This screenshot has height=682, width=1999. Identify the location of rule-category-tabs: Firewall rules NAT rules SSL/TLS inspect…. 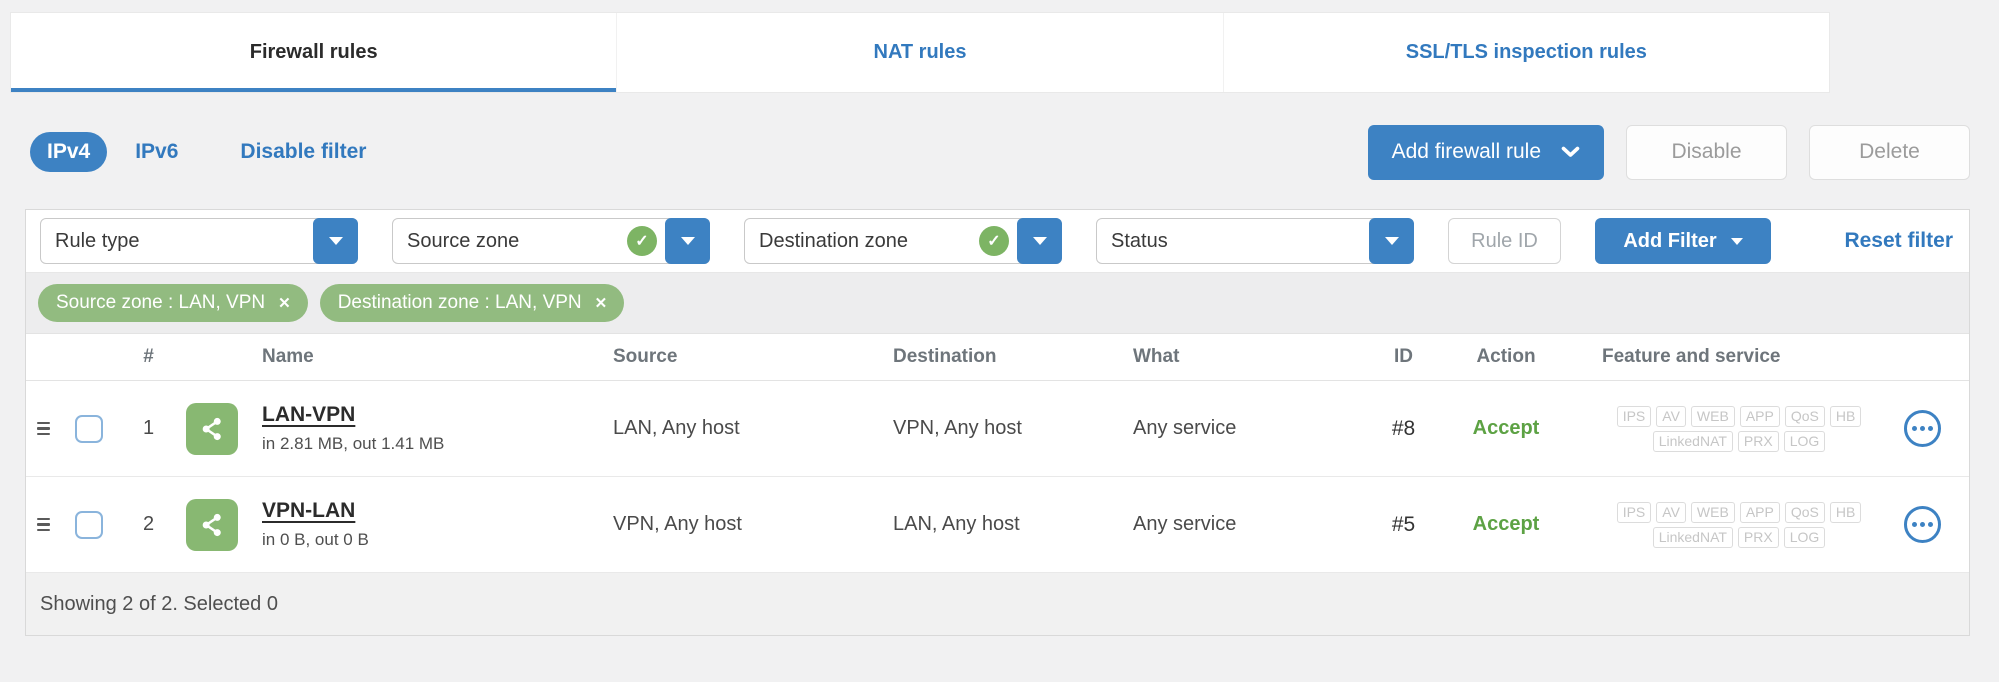
(920, 52).